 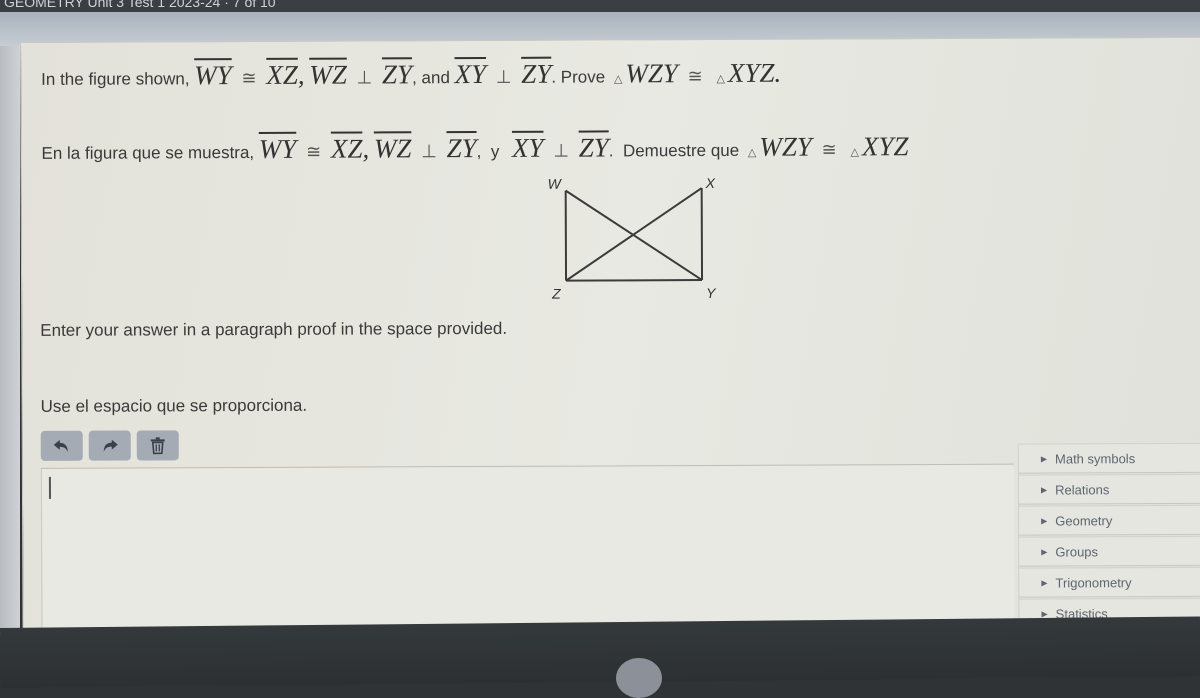 I want to click on label-y: Y, so click(x=711, y=293).